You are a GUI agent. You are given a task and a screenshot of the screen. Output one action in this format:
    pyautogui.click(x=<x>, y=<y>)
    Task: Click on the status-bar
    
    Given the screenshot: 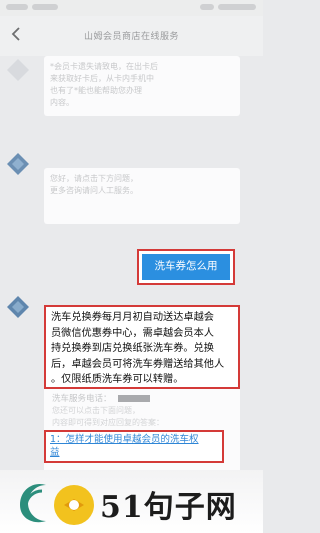 What is the action you would take?
    pyautogui.click(x=131, y=8)
    